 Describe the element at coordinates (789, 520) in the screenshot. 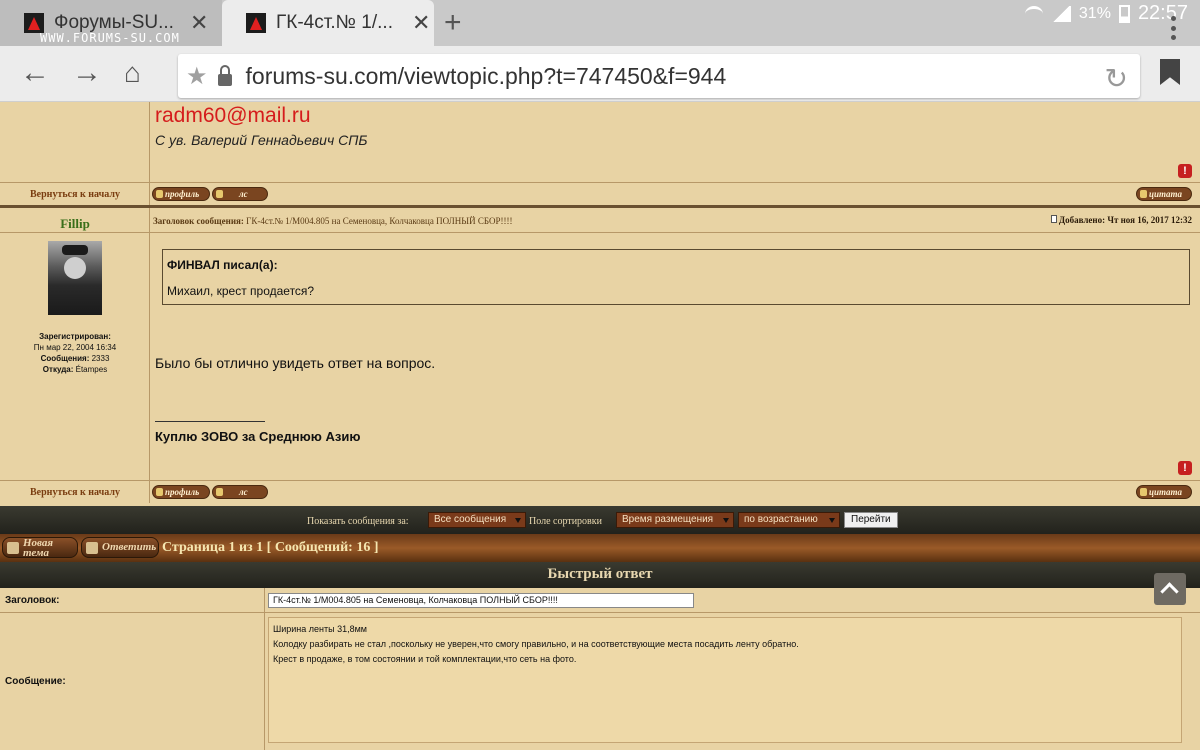

I see `sort-order-select: по возрастанию` at that location.